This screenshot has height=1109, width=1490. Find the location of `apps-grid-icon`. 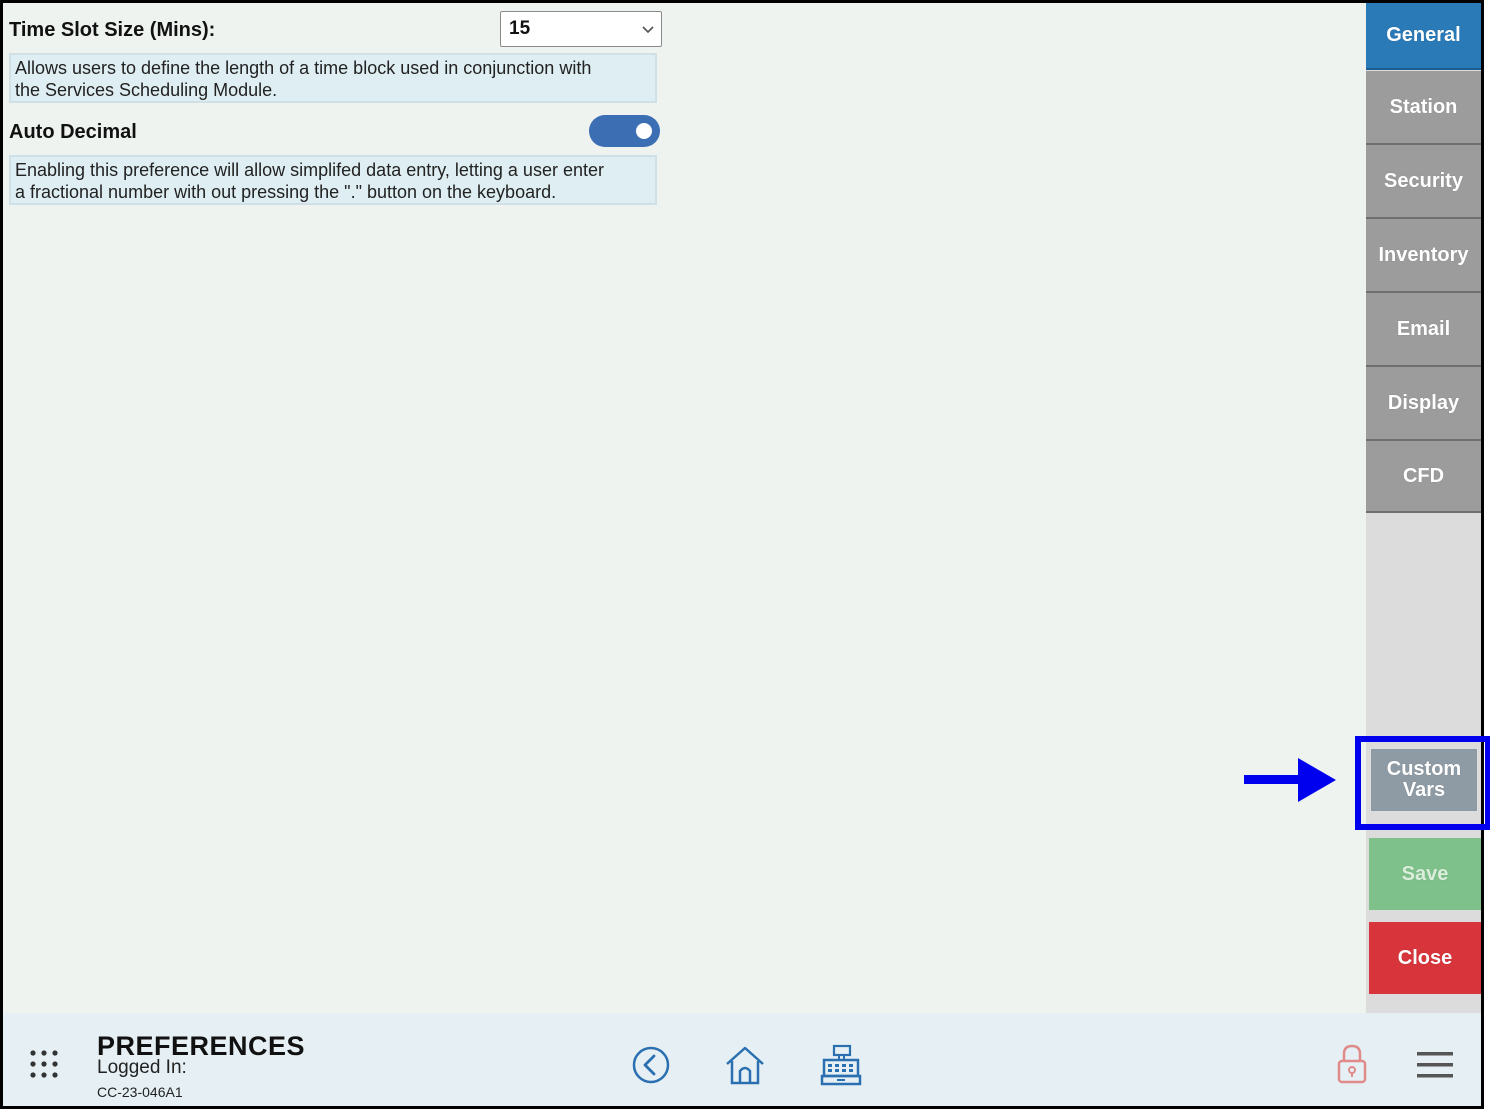

apps-grid-icon is located at coordinates (44, 1066).